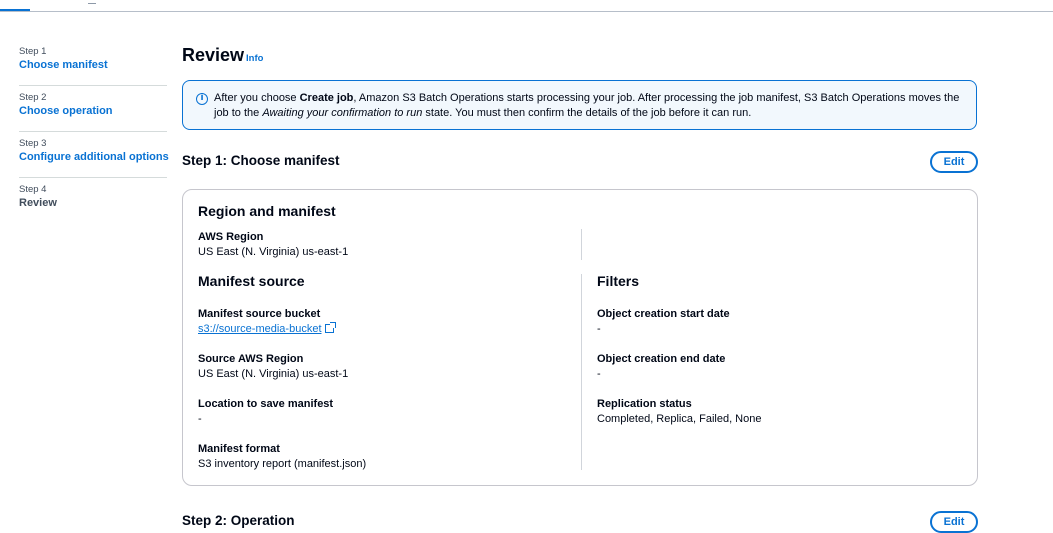 This screenshot has height=533, width=1053. I want to click on step-number: Step 1, so click(33, 51).